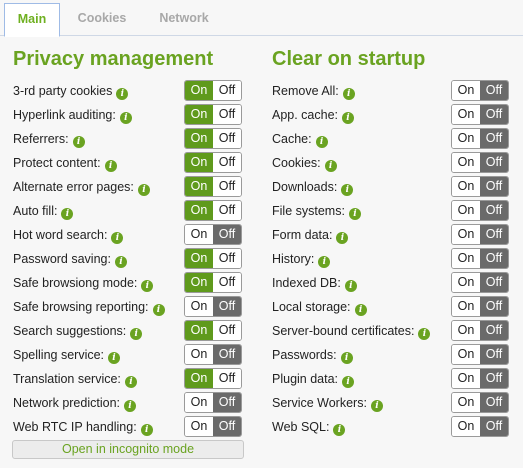 This screenshot has height=468, width=523. What do you see at coordinates (32, 20) in the screenshot?
I see `tab-main: Main` at bounding box center [32, 20].